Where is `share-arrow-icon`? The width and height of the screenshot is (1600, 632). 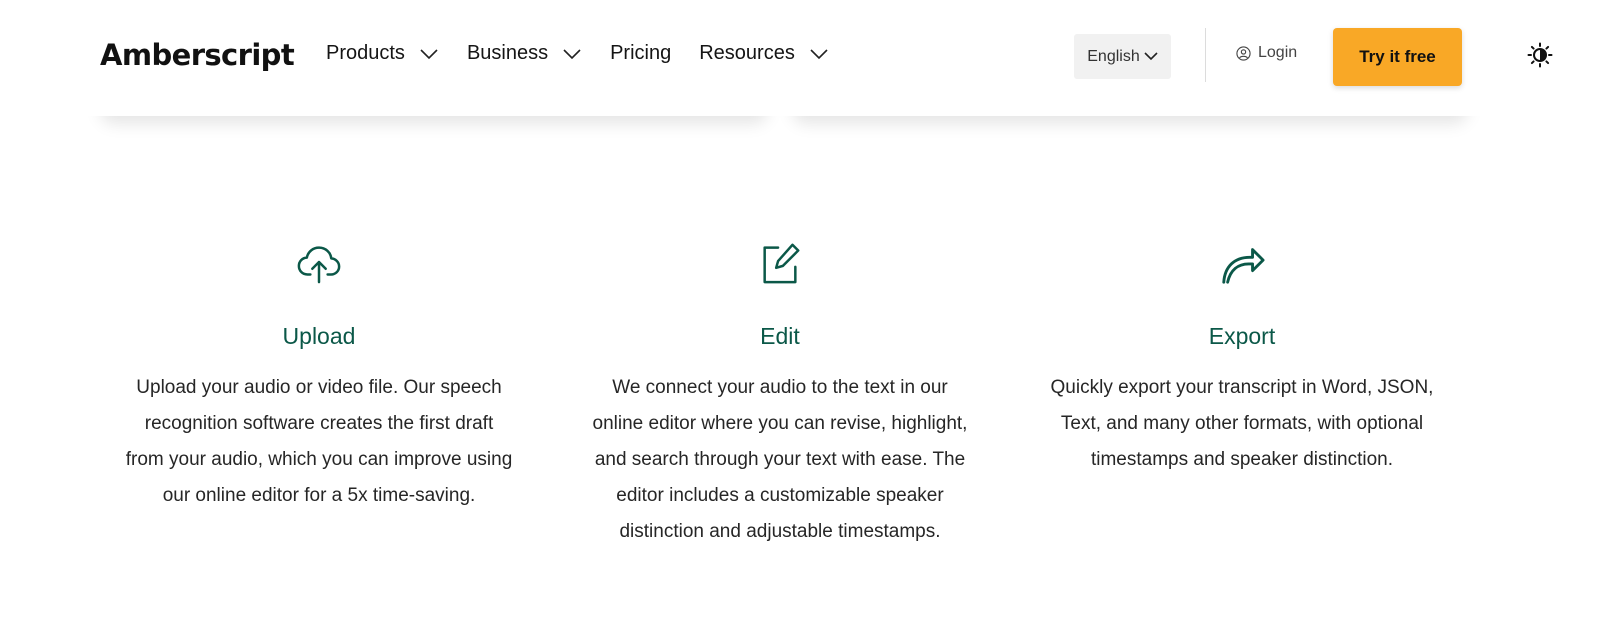
share-arrow-icon is located at coordinates (1243, 266).